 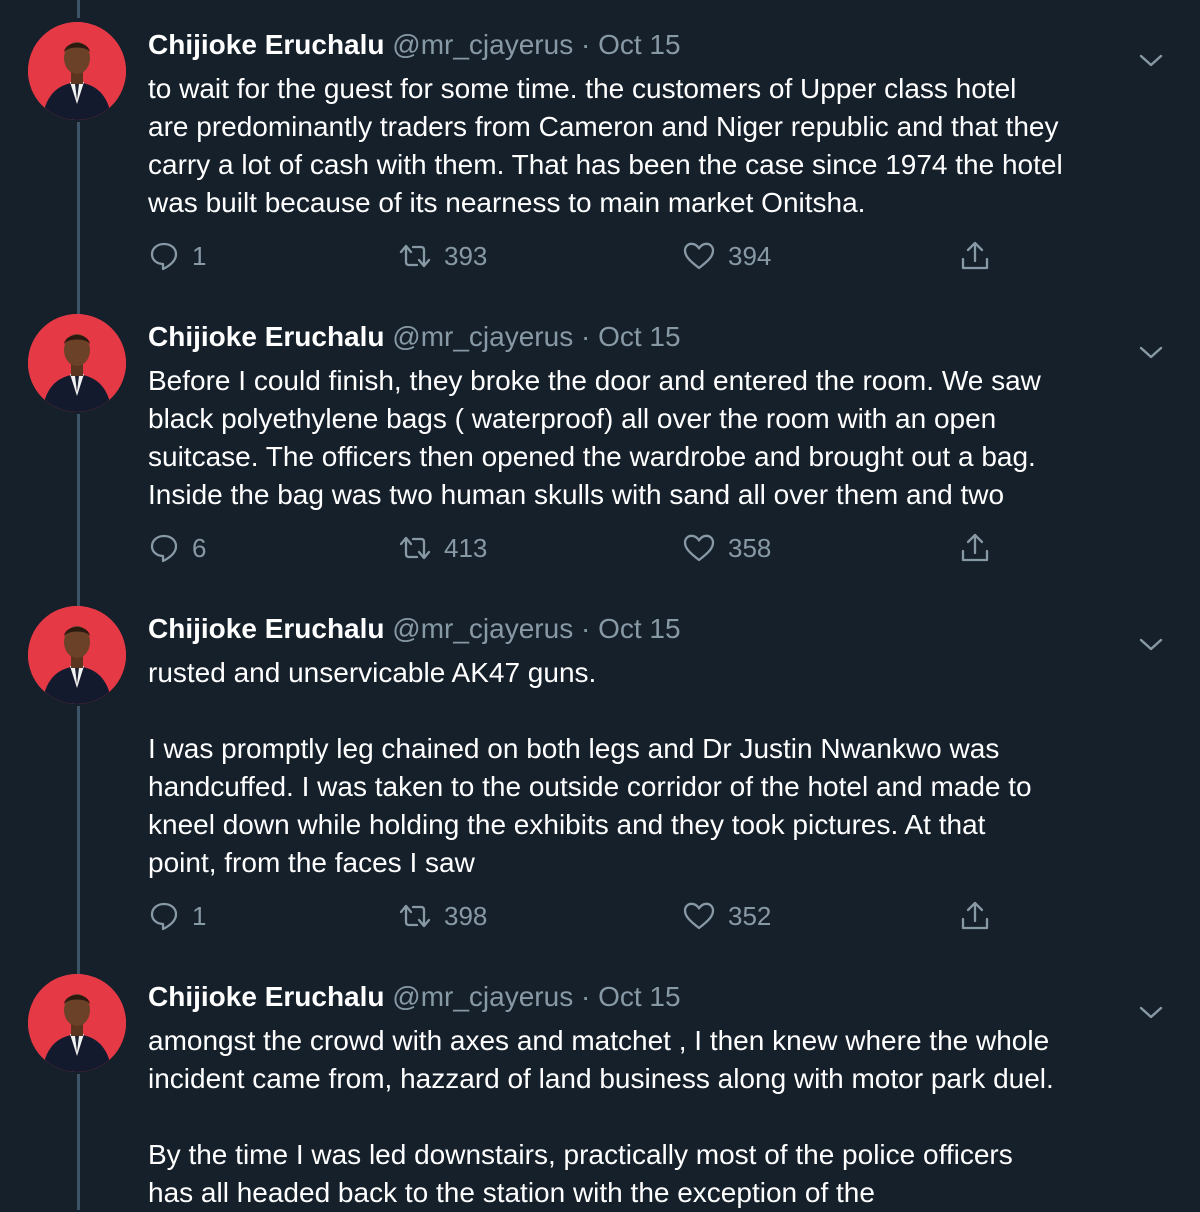 What do you see at coordinates (726, 256) in the screenshot?
I see `like-button: 394` at bounding box center [726, 256].